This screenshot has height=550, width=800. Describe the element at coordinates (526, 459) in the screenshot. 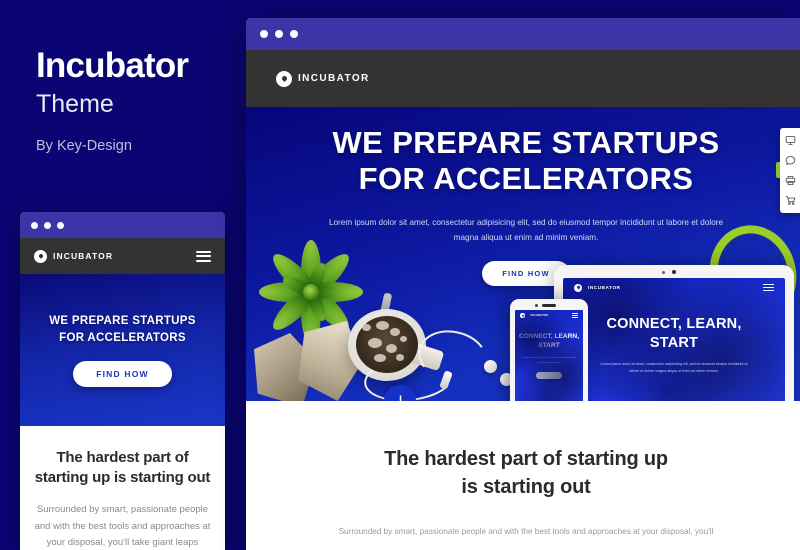

I see `section-heading-line-1: The hardest part of starting up` at that location.